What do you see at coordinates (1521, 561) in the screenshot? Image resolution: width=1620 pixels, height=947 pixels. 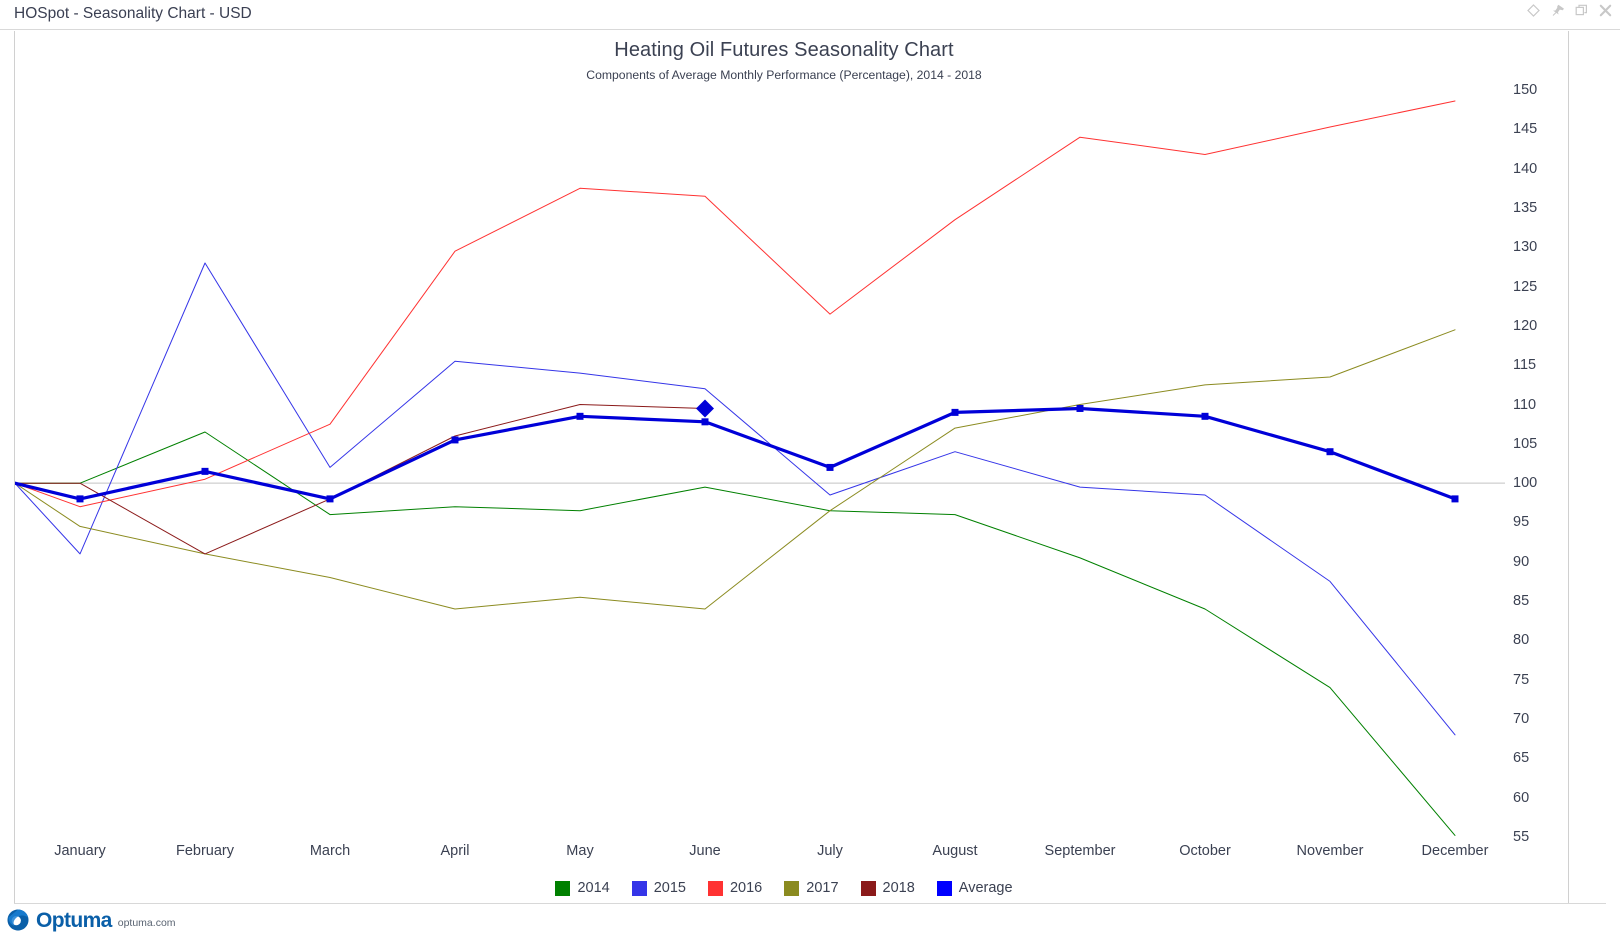 I see `y-axis-tick: 90` at bounding box center [1521, 561].